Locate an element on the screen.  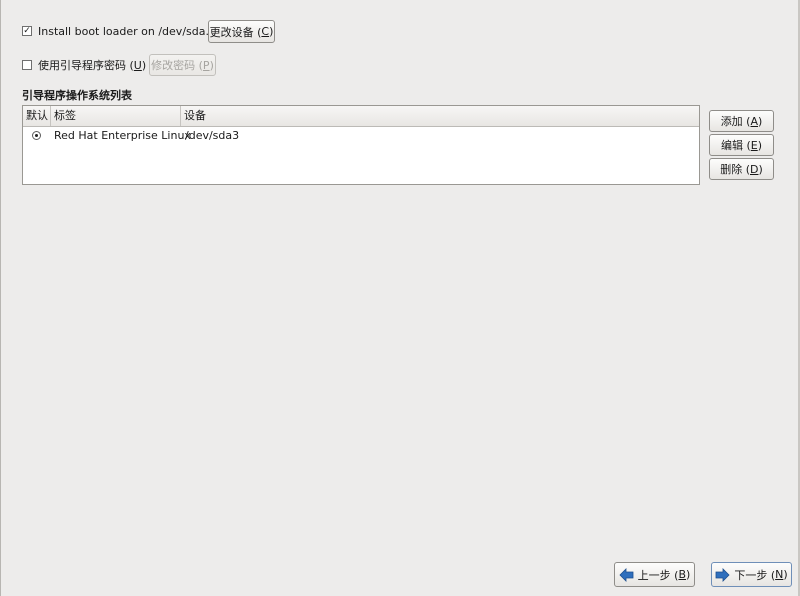
change-password-button: 修改密码 (P) is located at coordinates (182, 65).